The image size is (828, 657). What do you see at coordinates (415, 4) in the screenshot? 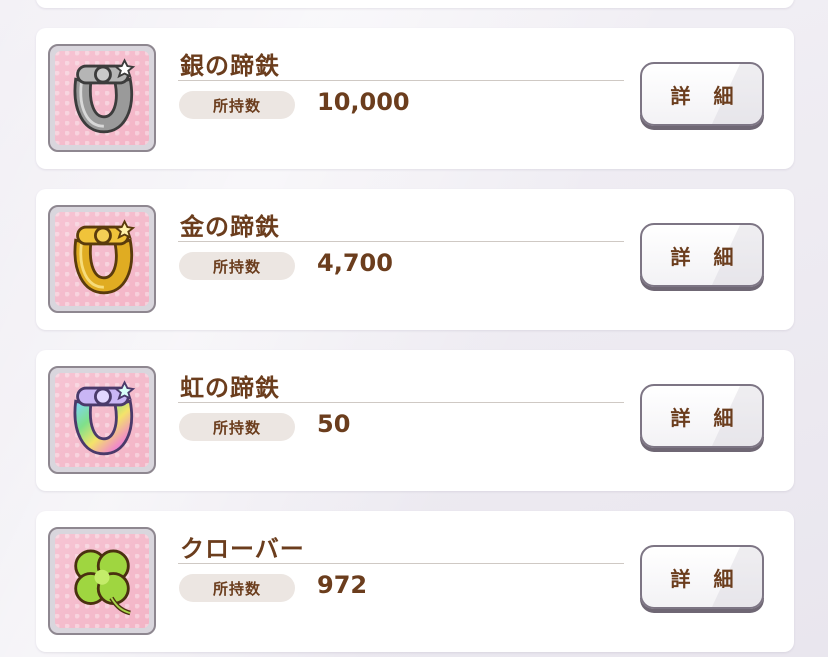
I see `list-item-partial` at bounding box center [415, 4].